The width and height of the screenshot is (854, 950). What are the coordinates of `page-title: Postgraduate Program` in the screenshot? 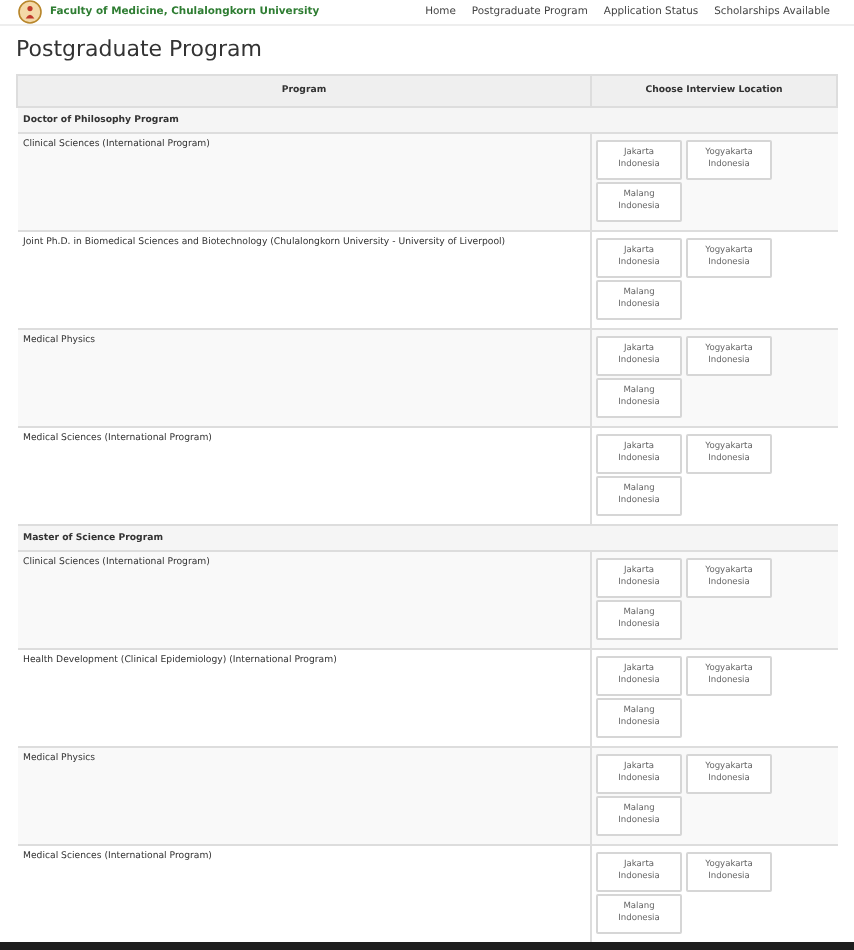 It's located at (140, 49).